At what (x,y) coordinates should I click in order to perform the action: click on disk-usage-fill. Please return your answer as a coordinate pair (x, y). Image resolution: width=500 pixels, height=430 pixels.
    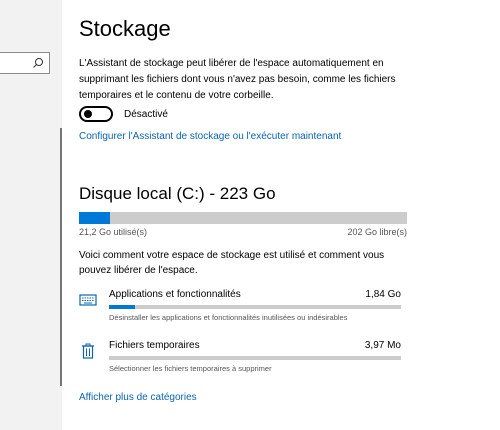
    Looking at the image, I should click on (95, 218).